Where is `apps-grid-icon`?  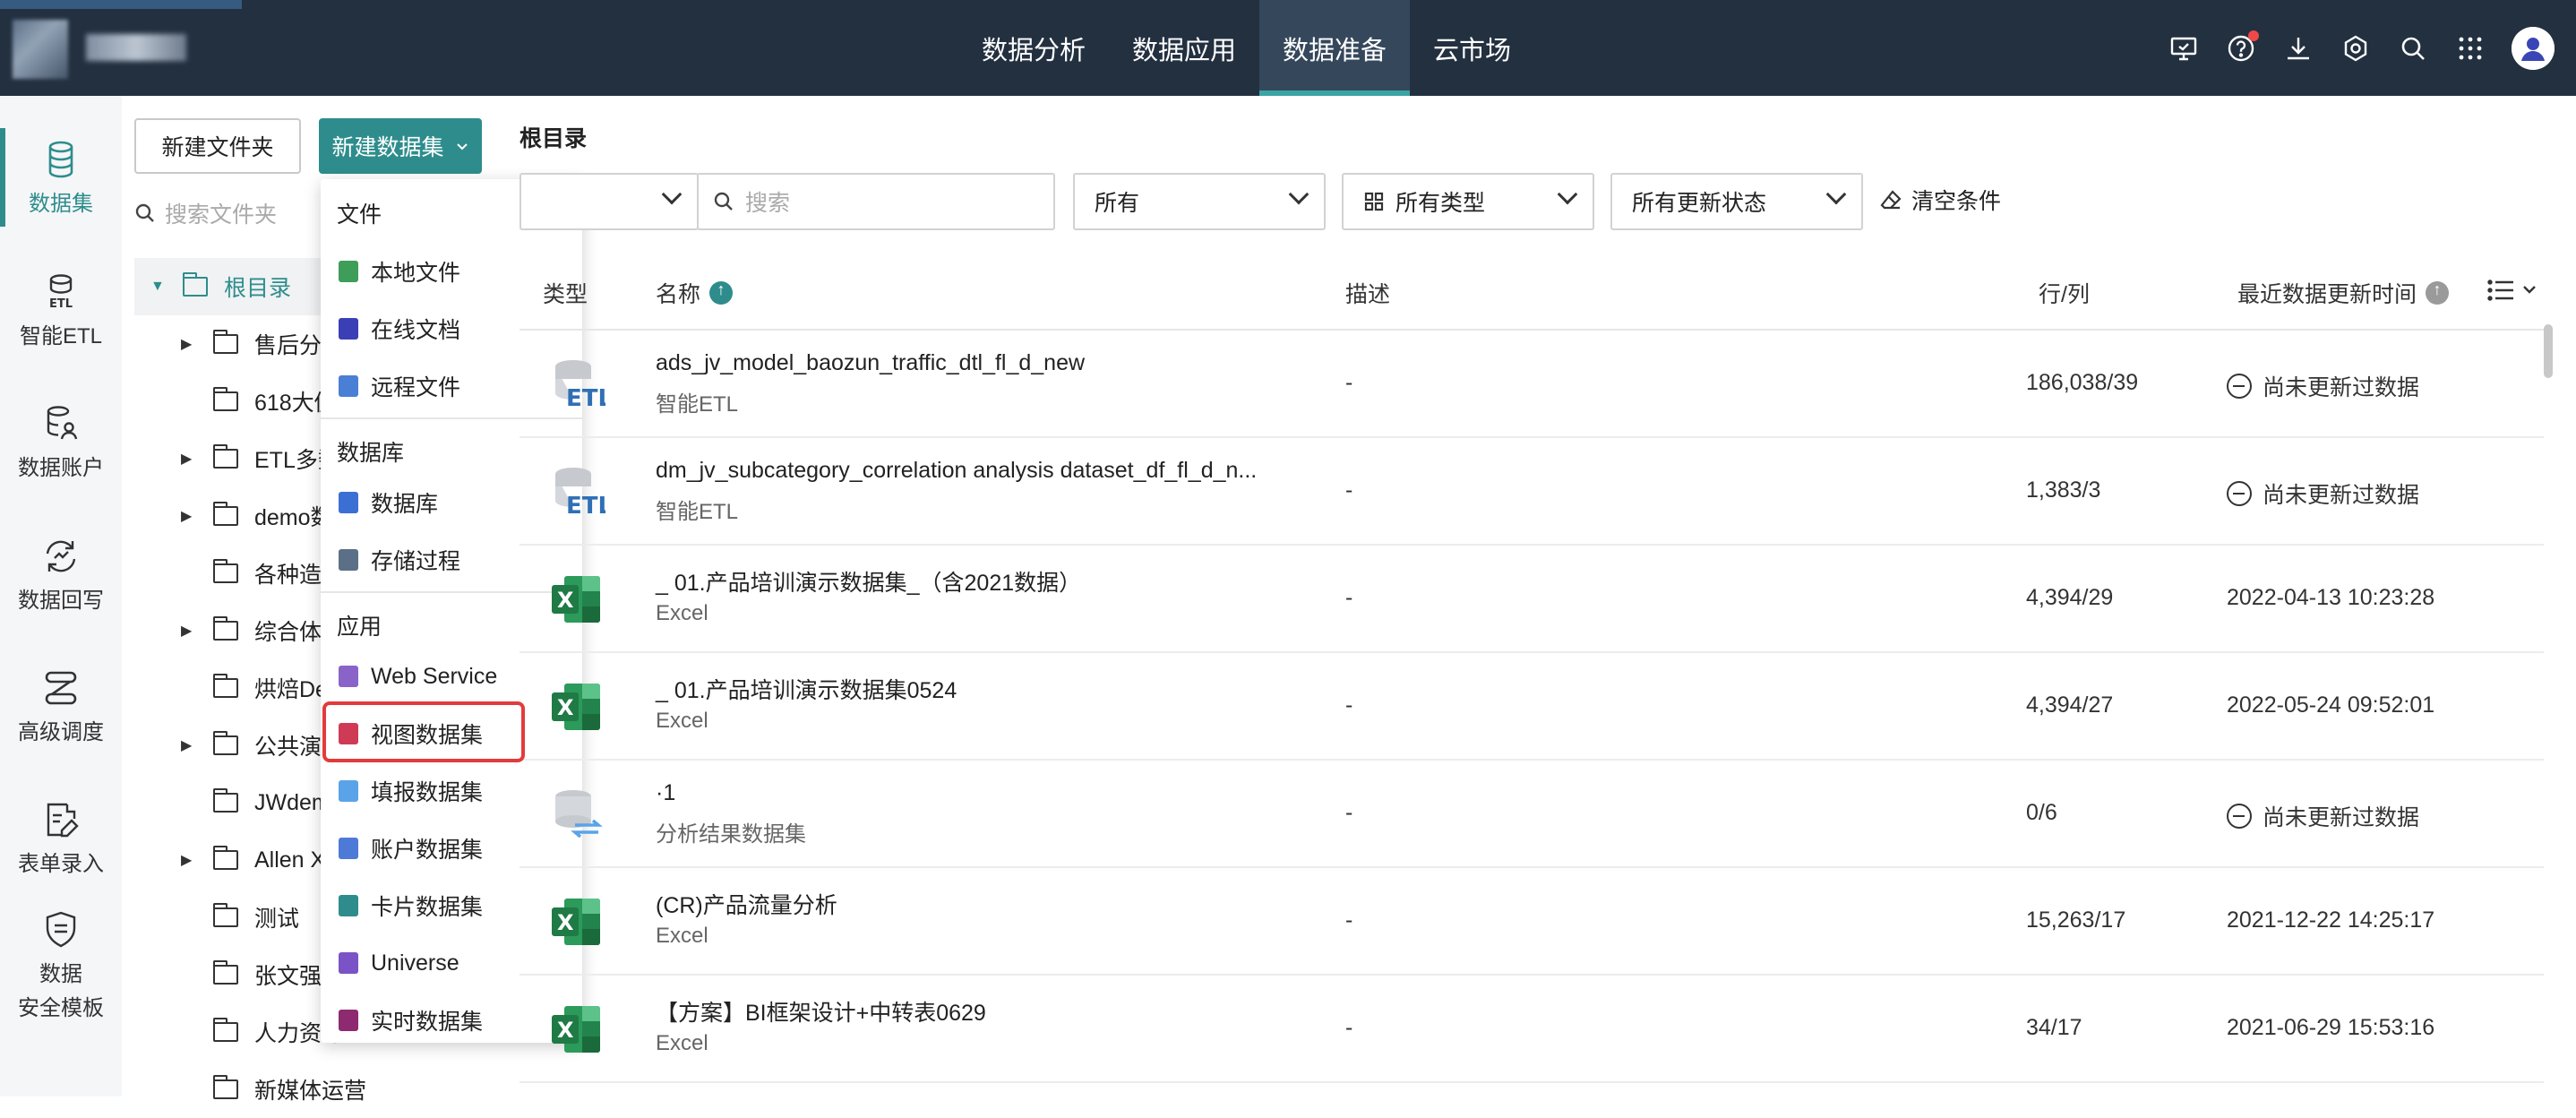
apps-grid-icon is located at coordinates (2470, 48).